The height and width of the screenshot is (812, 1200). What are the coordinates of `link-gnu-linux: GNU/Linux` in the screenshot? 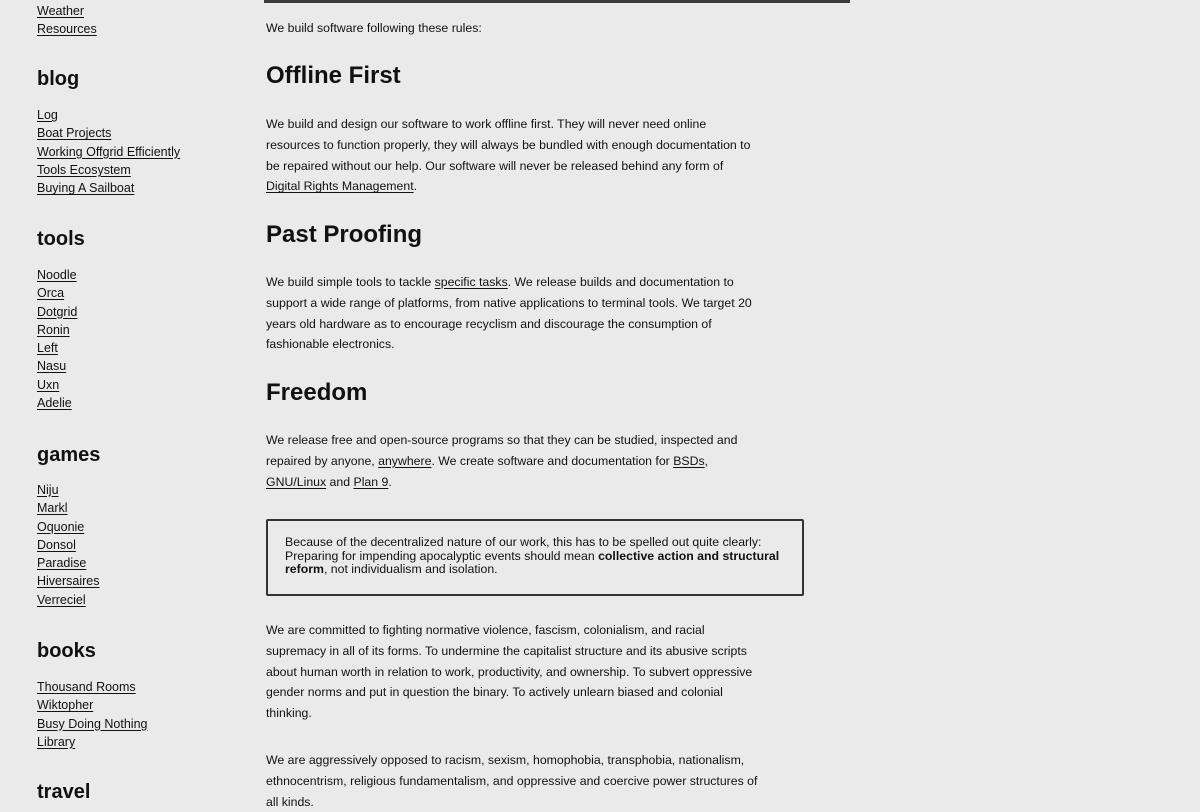 It's located at (296, 482).